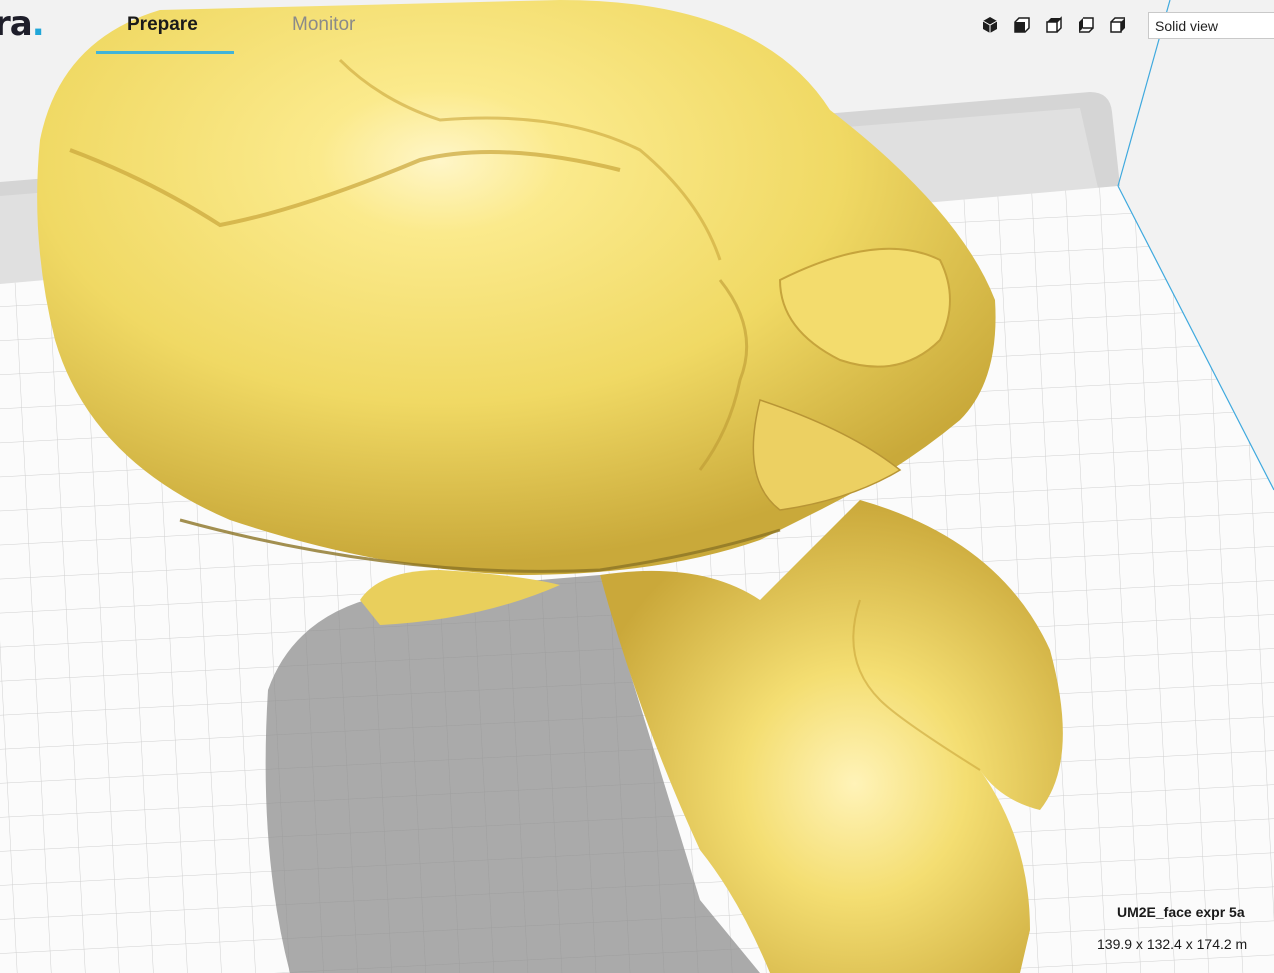 The image size is (1274, 973). What do you see at coordinates (323, 25) in the screenshot?
I see `tab-monitor: Monitor` at bounding box center [323, 25].